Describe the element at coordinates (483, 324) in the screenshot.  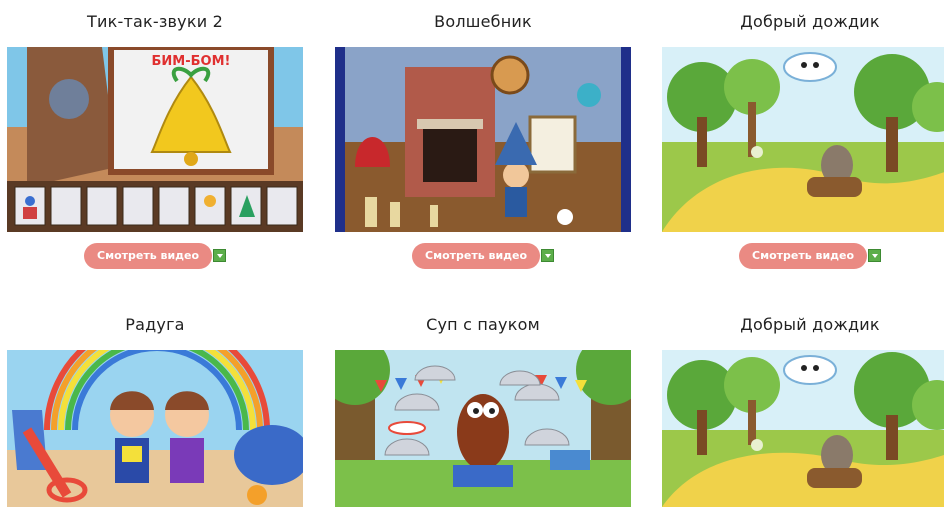
I see `video-title: Суп с пауком` at that location.